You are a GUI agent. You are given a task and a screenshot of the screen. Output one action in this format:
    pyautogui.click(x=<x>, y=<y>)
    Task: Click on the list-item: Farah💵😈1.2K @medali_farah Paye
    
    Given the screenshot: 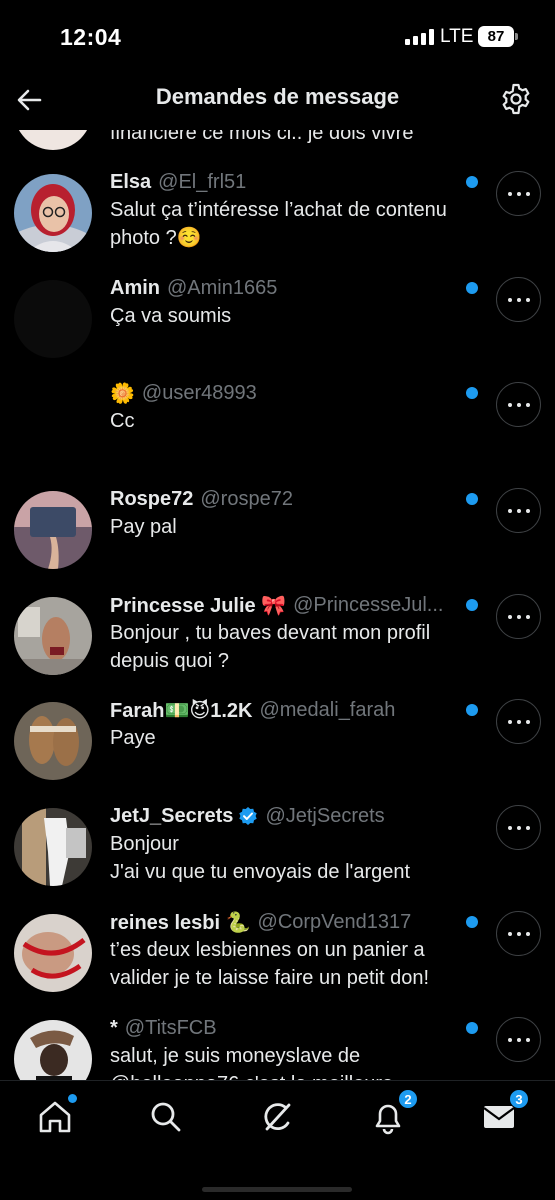 What is the action you would take?
    pyautogui.click(x=277, y=749)
    